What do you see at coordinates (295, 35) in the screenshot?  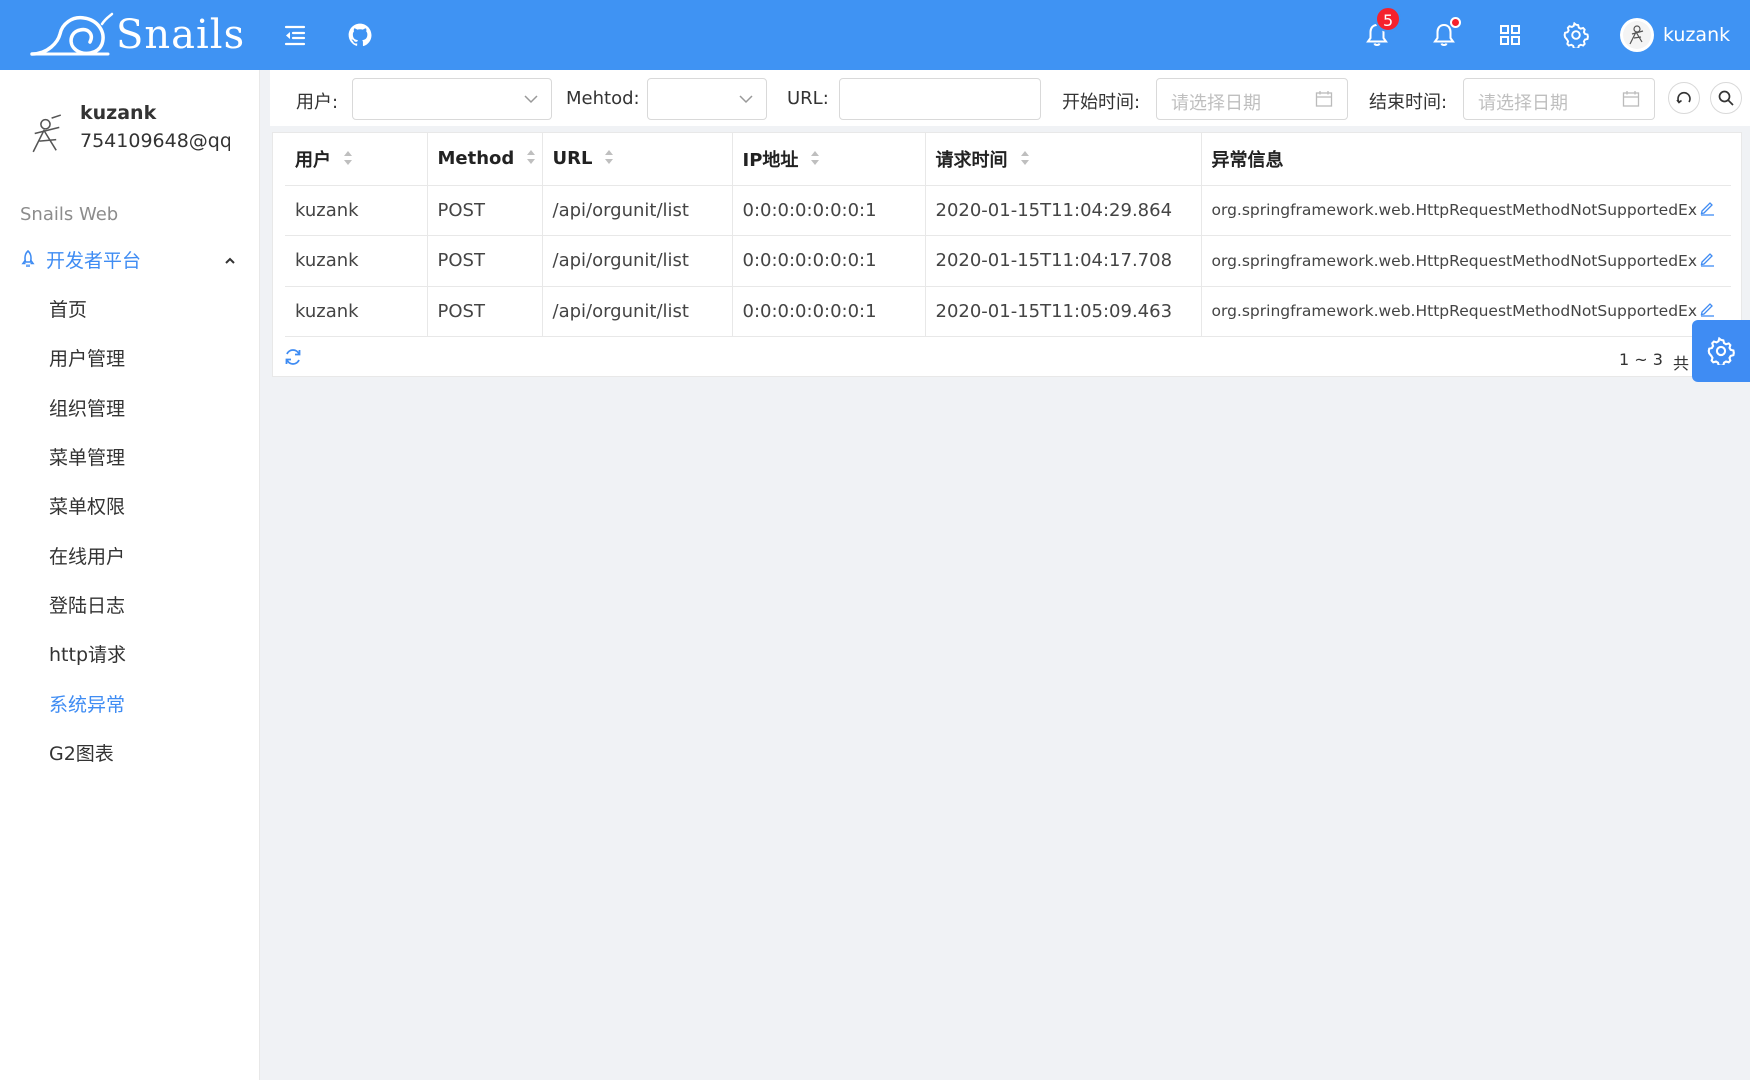 I see `menu-fold-icon` at bounding box center [295, 35].